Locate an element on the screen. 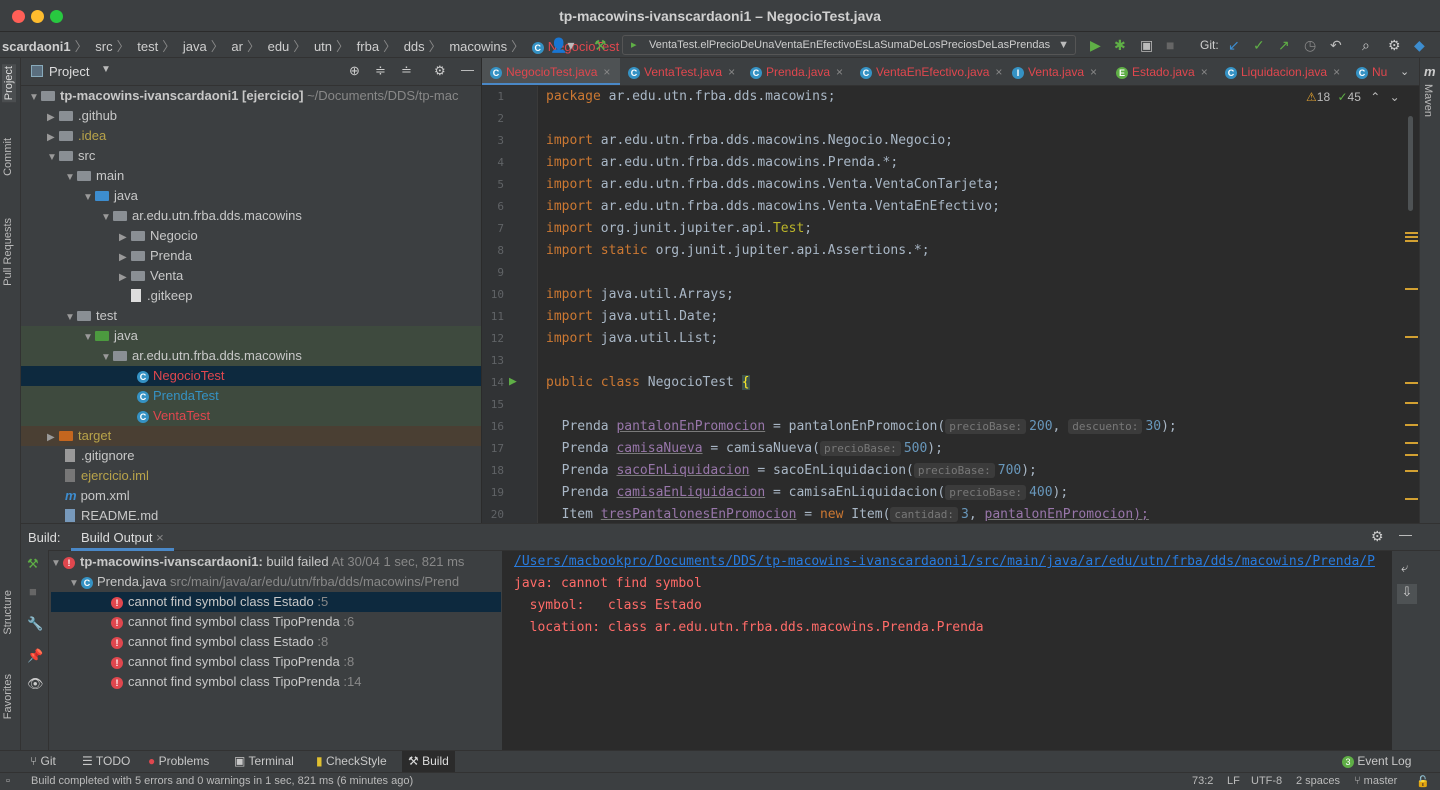 The width and height of the screenshot is (1440, 790). tree-item-target: ▶ target is located at coordinates (251, 436).